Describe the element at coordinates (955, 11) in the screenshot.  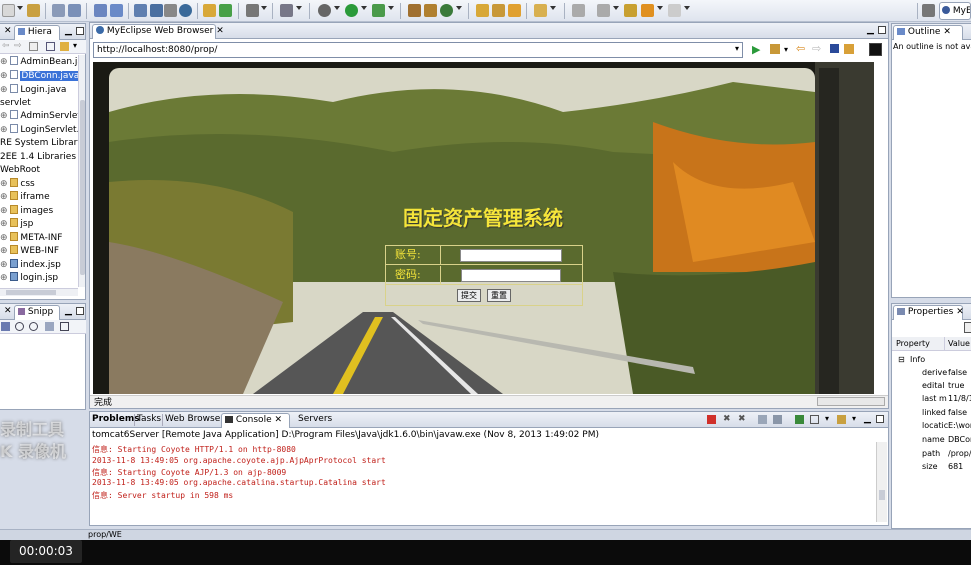
I see `perspective-button: MyE` at that location.